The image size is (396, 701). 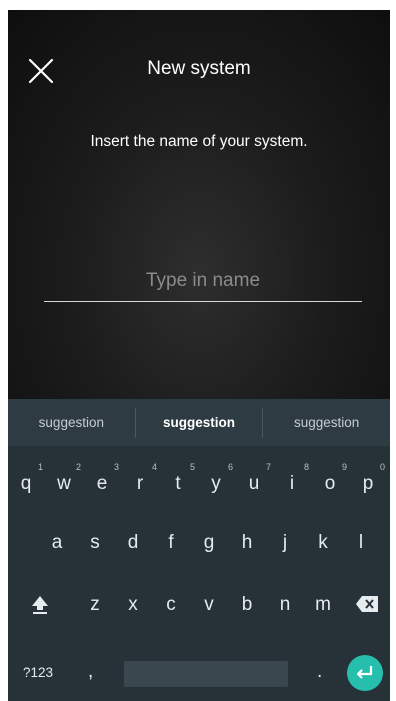 What do you see at coordinates (216, 483) in the screenshot?
I see `key-label: y` at bounding box center [216, 483].